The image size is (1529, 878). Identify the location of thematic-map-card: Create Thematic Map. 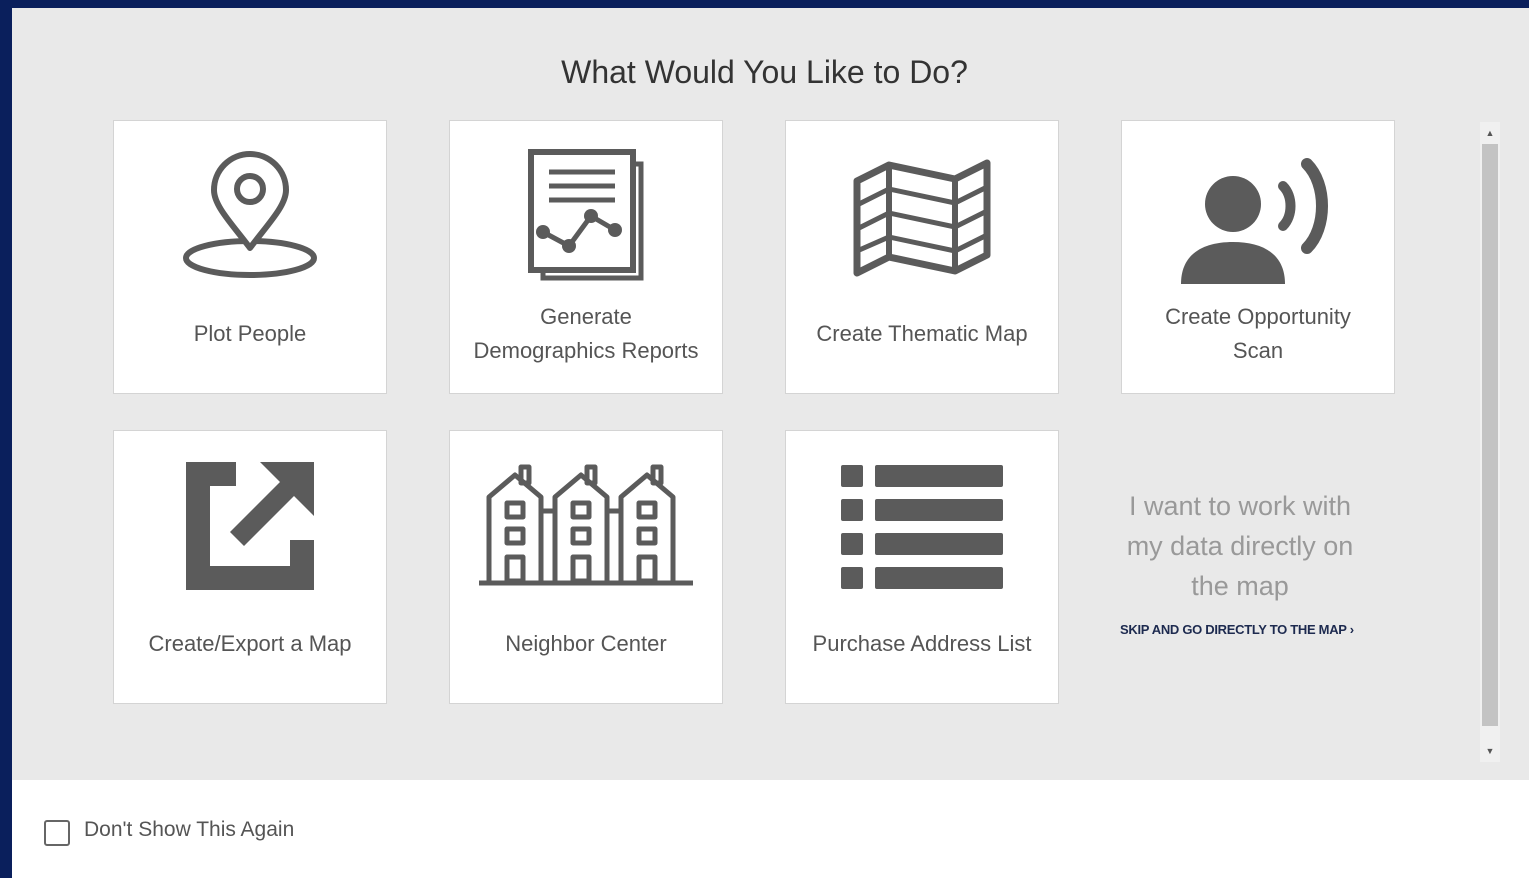
(922, 257).